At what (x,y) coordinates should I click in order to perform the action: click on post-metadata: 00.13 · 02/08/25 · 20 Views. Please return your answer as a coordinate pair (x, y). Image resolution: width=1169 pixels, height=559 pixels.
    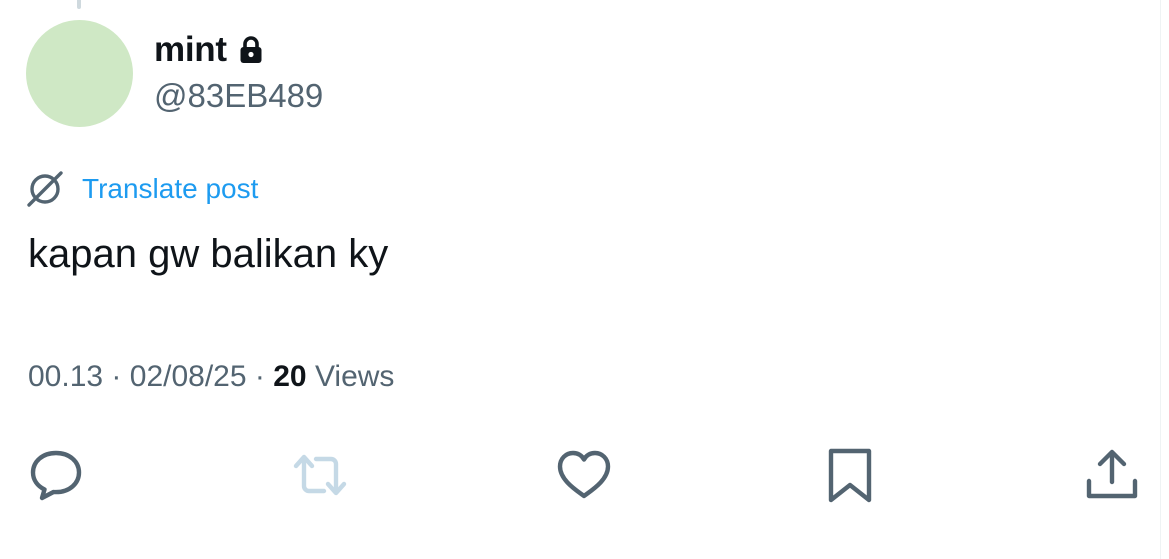
    Looking at the image, I should click on (211, 377).